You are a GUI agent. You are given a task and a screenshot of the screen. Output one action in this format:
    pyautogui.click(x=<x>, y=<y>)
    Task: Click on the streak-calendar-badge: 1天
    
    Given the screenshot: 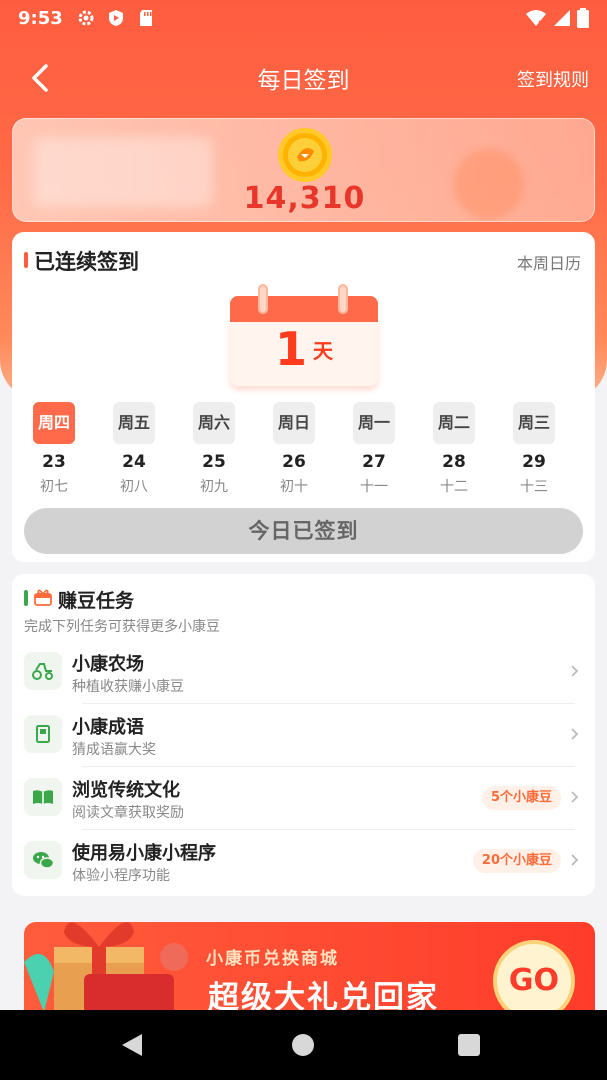 What is the action you would take?
    pyautogui.click(x=304, y=336)
    